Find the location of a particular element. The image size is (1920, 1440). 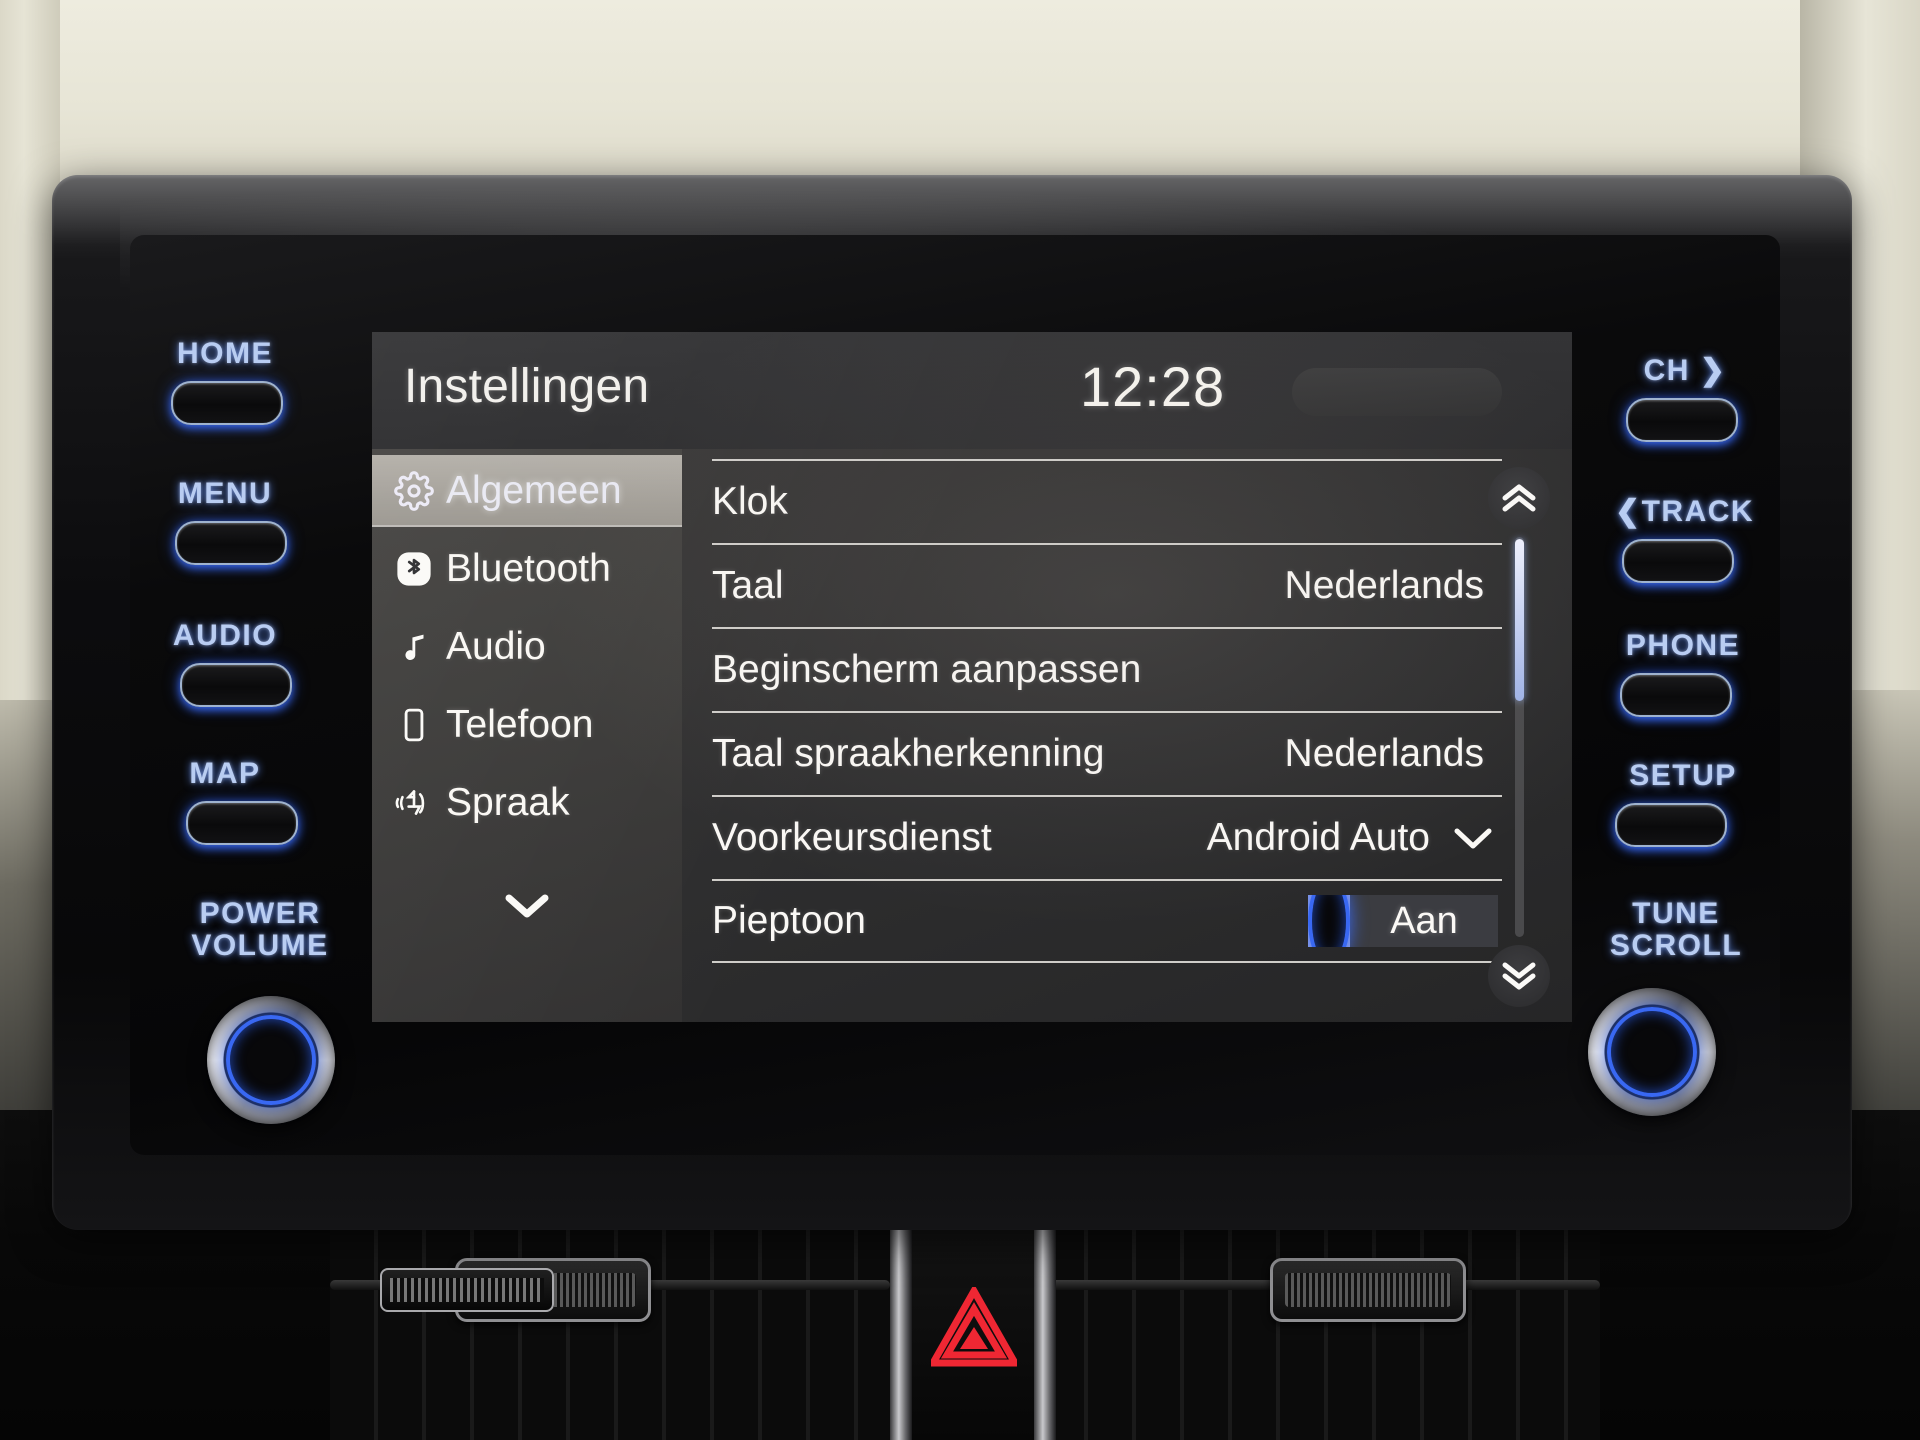

audio-button is located at coordinates (236, 685).